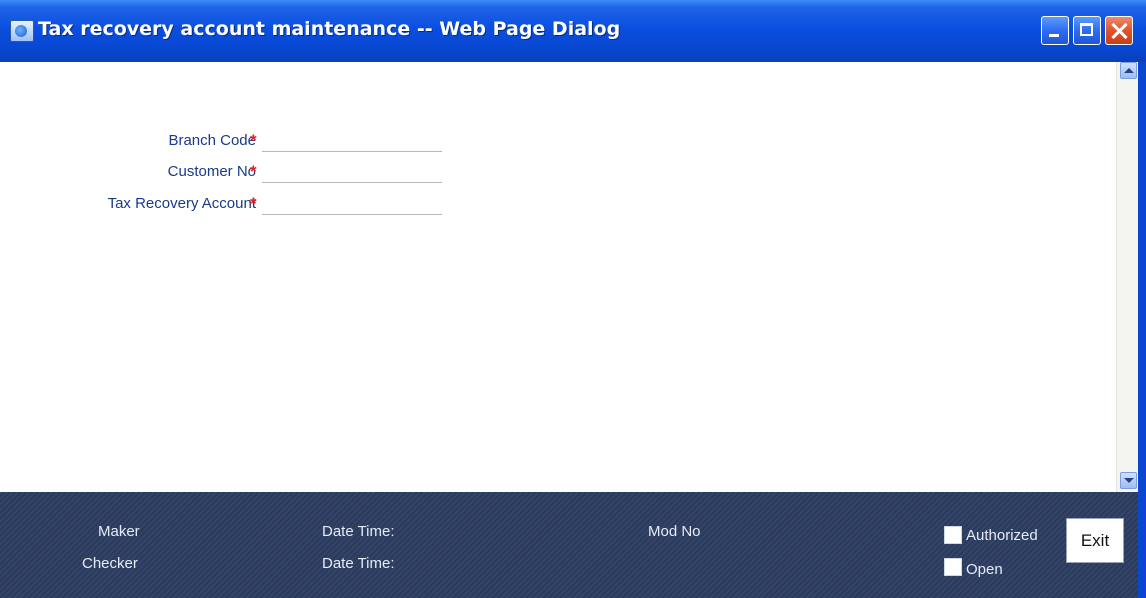  What do you see at coordinates (953, 535) in the screenshot?
I see `authorized-checkbox` at bounding box center [953, 535].